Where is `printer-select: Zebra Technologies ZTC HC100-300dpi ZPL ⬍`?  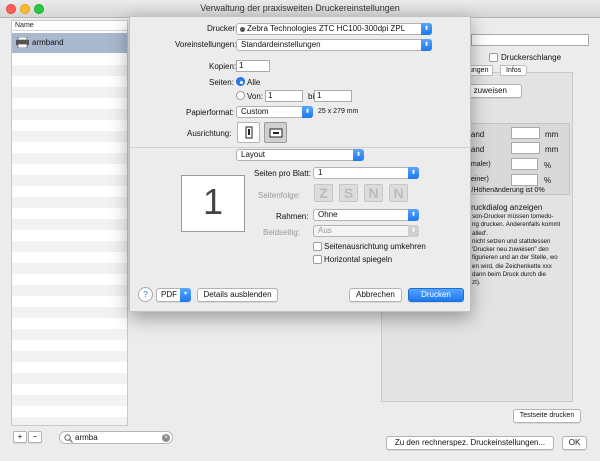 printer-select: Zebra Technologies ZTC HC100-300dpi ZPL ⬍ is located at coordinates (334, 29).